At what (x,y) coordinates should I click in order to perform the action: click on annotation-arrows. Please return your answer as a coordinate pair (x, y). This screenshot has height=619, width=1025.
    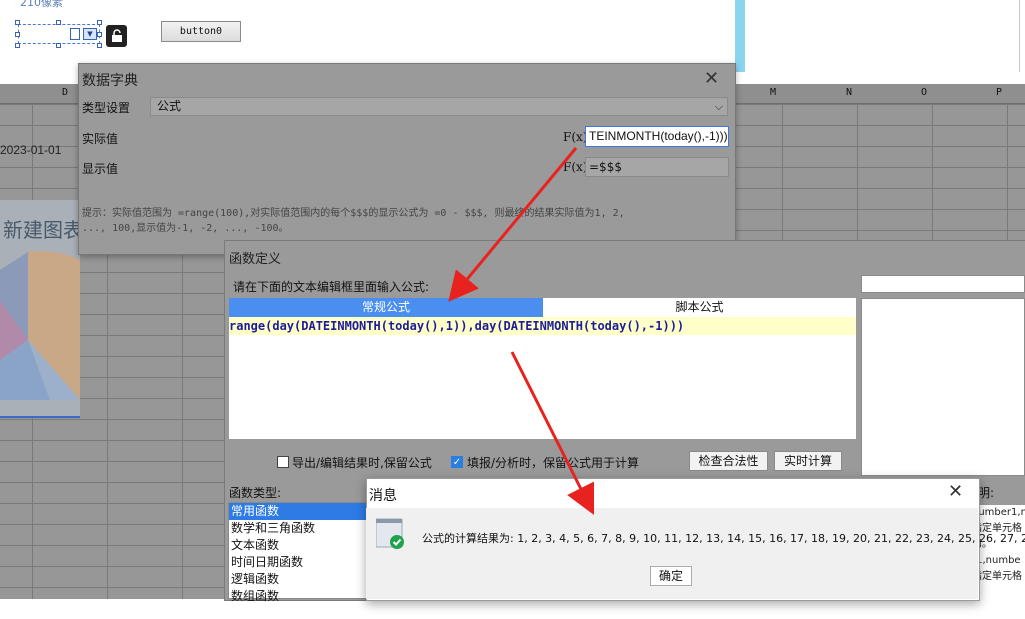
    Looking at the image, I should click on (521, 331).